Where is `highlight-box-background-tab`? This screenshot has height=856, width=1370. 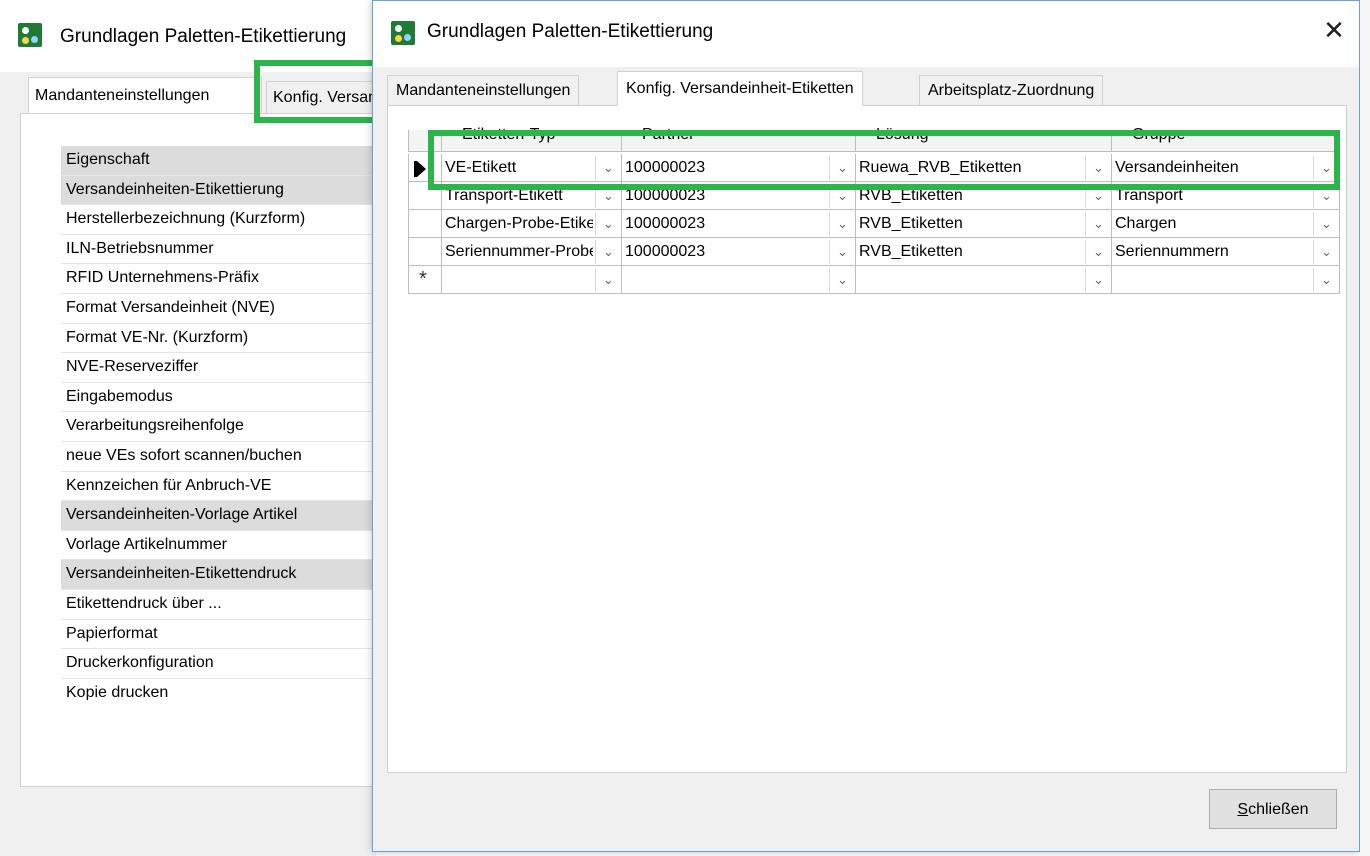
highlight-box-background-tab is located at coordinates (315, 91).